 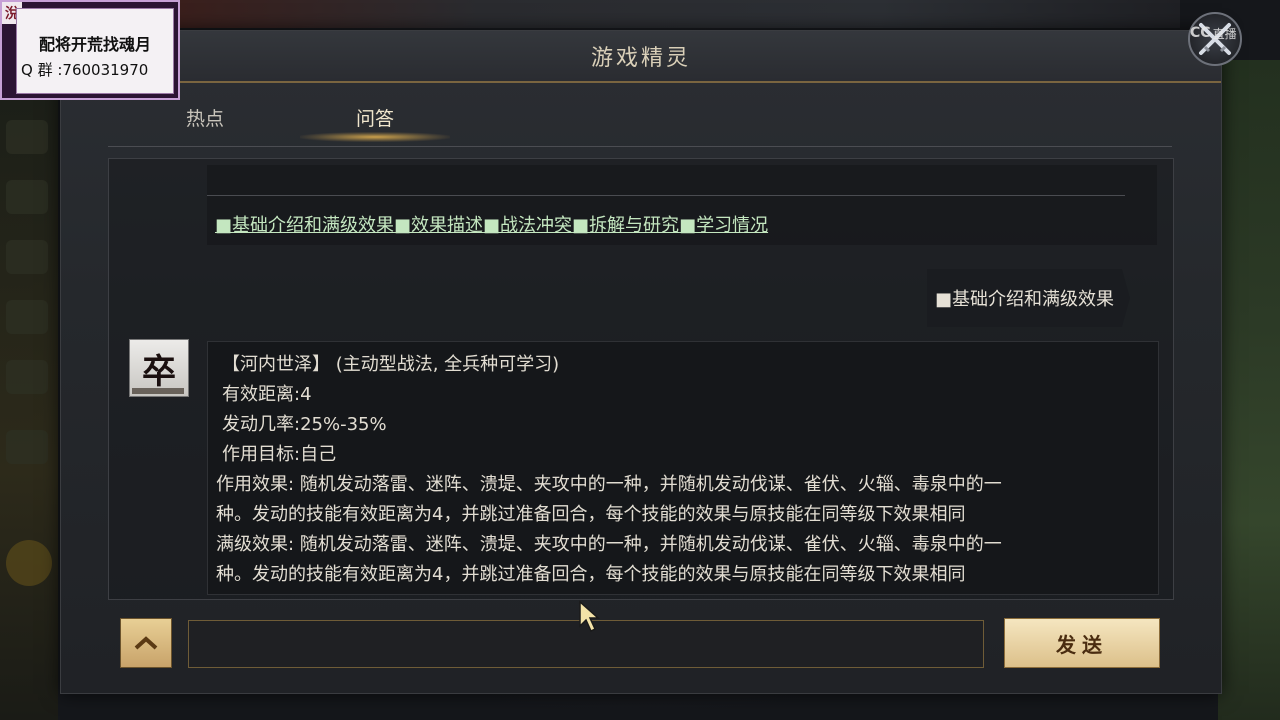 I want to click on topic-link-conflict: ■战法冲突, so click(x=527, y=225).